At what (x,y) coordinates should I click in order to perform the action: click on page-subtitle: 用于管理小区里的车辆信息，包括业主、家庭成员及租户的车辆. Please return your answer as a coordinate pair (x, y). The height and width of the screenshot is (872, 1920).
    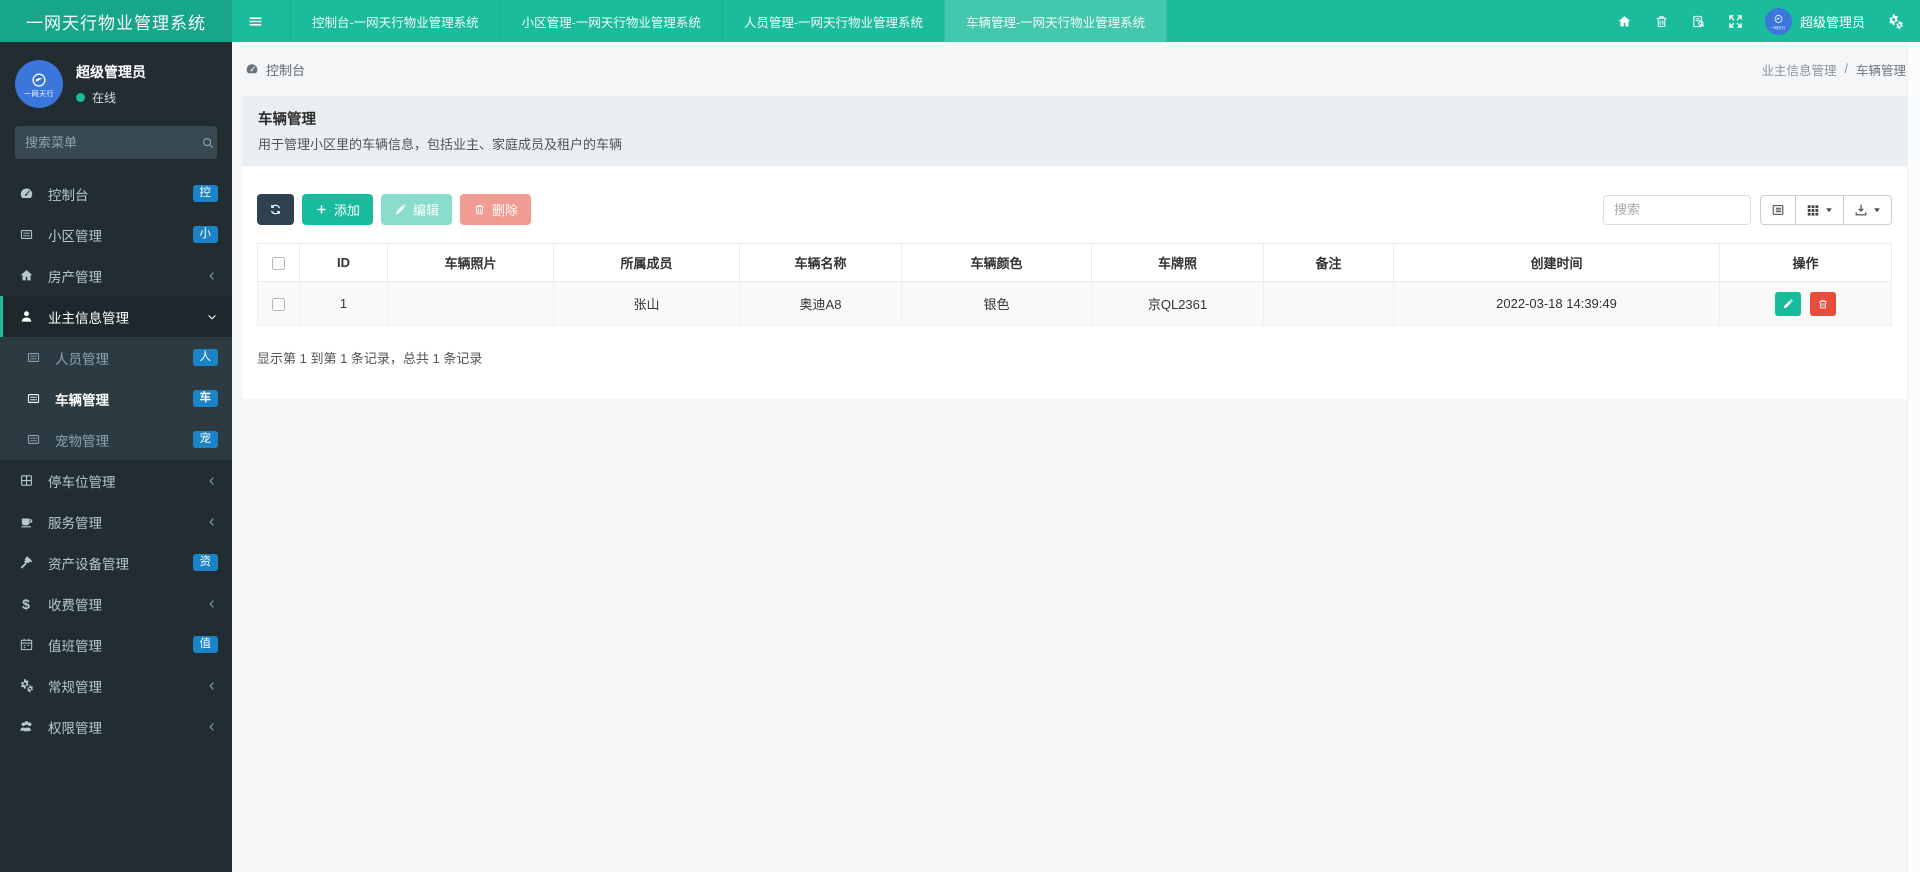
    Looking at the image, I should click on (440, 144).